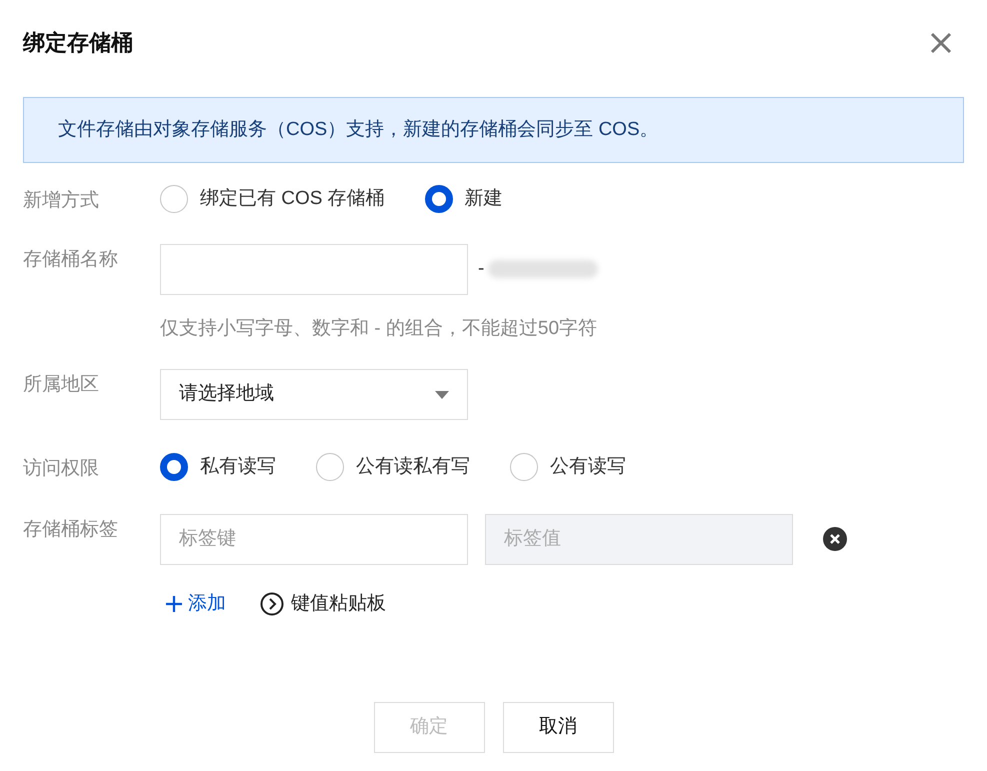 This screenshot has width=987, height=771. Describe the element at coordinates (835, 539) in the screenshot. I see `remove-icon` at that location.